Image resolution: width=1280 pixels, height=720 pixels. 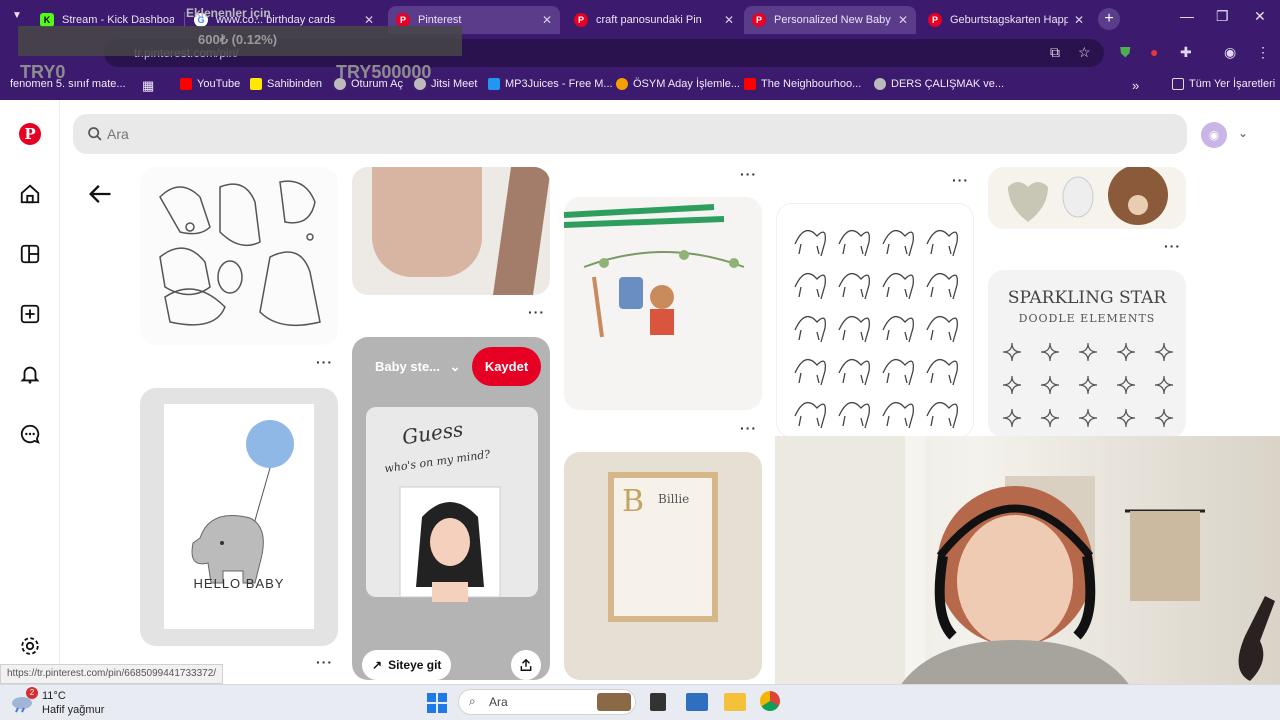 I want to click on record-extension-icon: ●, so click(x=1154, y=52).